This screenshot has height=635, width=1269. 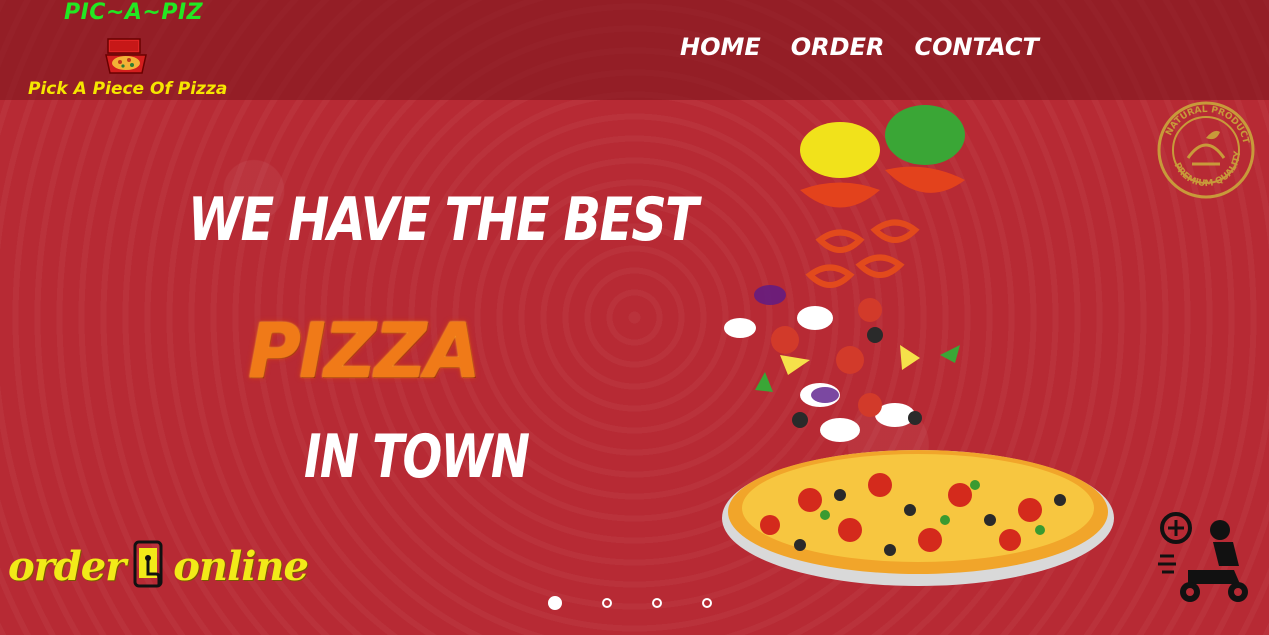 I want to click on natural-product-premium-quality-badge-icon: NATURAL PRODUCT PREMIUM QUALITY, so click(x=1206, y=150).